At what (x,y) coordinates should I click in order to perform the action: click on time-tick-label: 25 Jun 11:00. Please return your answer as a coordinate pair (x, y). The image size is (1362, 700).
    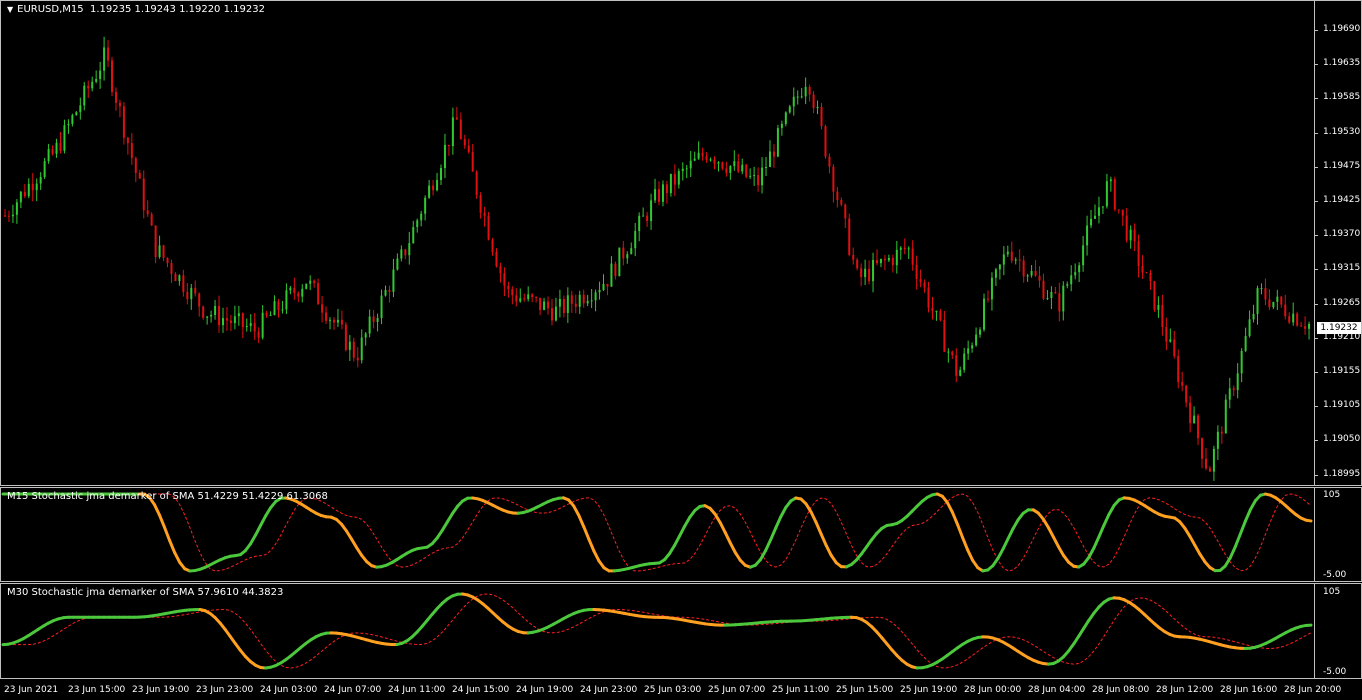
    Looking at the image, I should click on (801, 690).